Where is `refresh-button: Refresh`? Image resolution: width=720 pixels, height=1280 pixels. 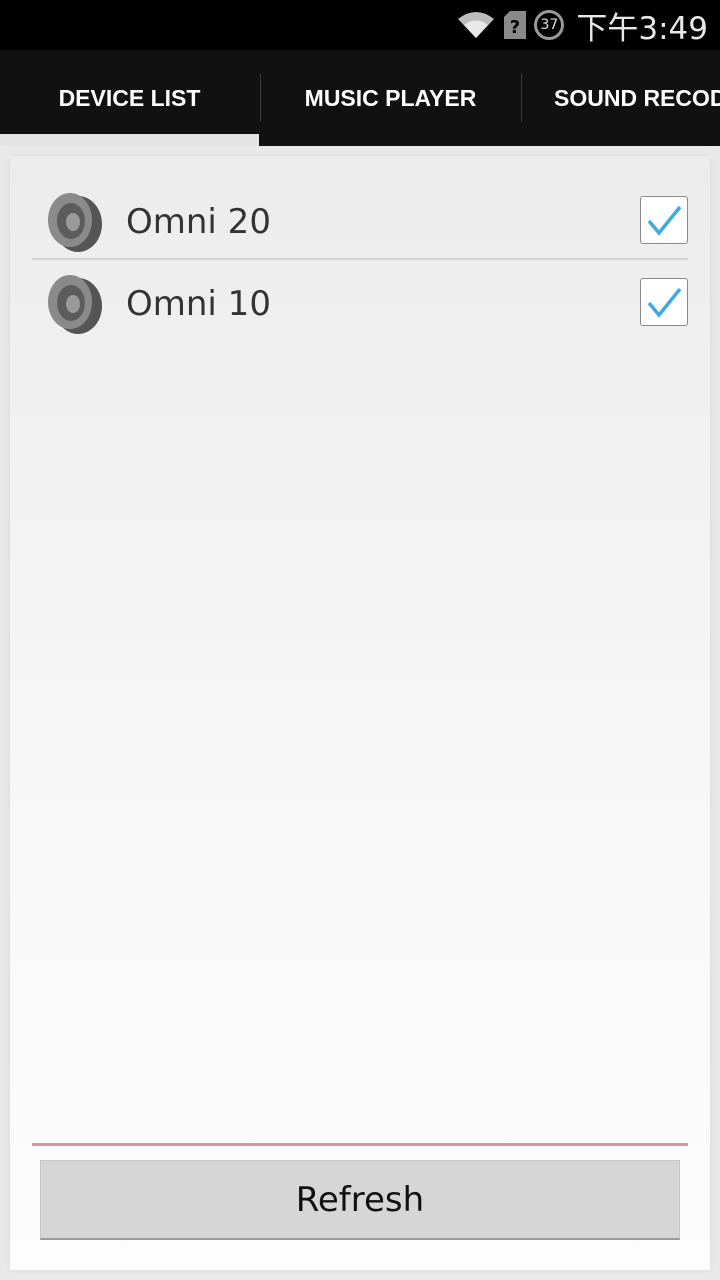
refresh-button: Refresh is located at coordinates (360, 1200).